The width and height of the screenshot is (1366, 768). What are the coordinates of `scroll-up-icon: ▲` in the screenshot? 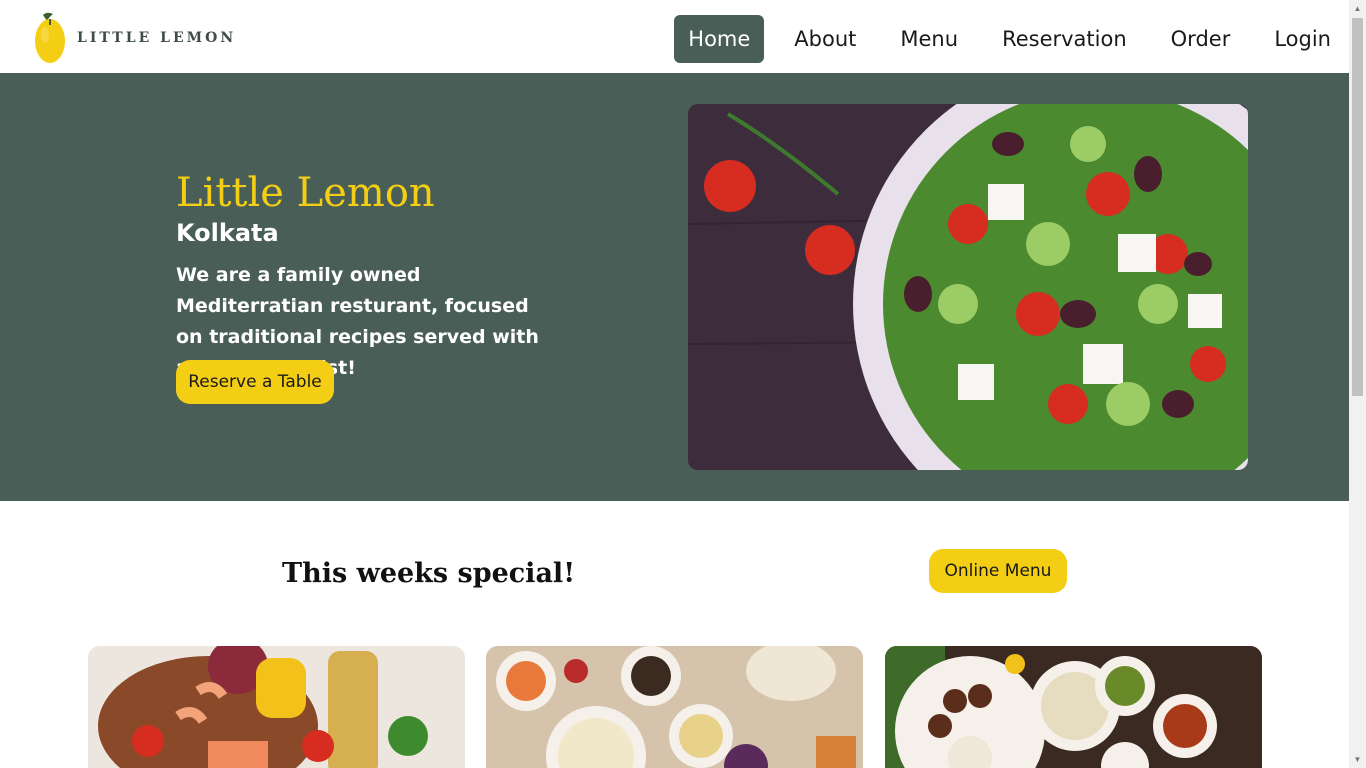 It's located at (1357, 8).